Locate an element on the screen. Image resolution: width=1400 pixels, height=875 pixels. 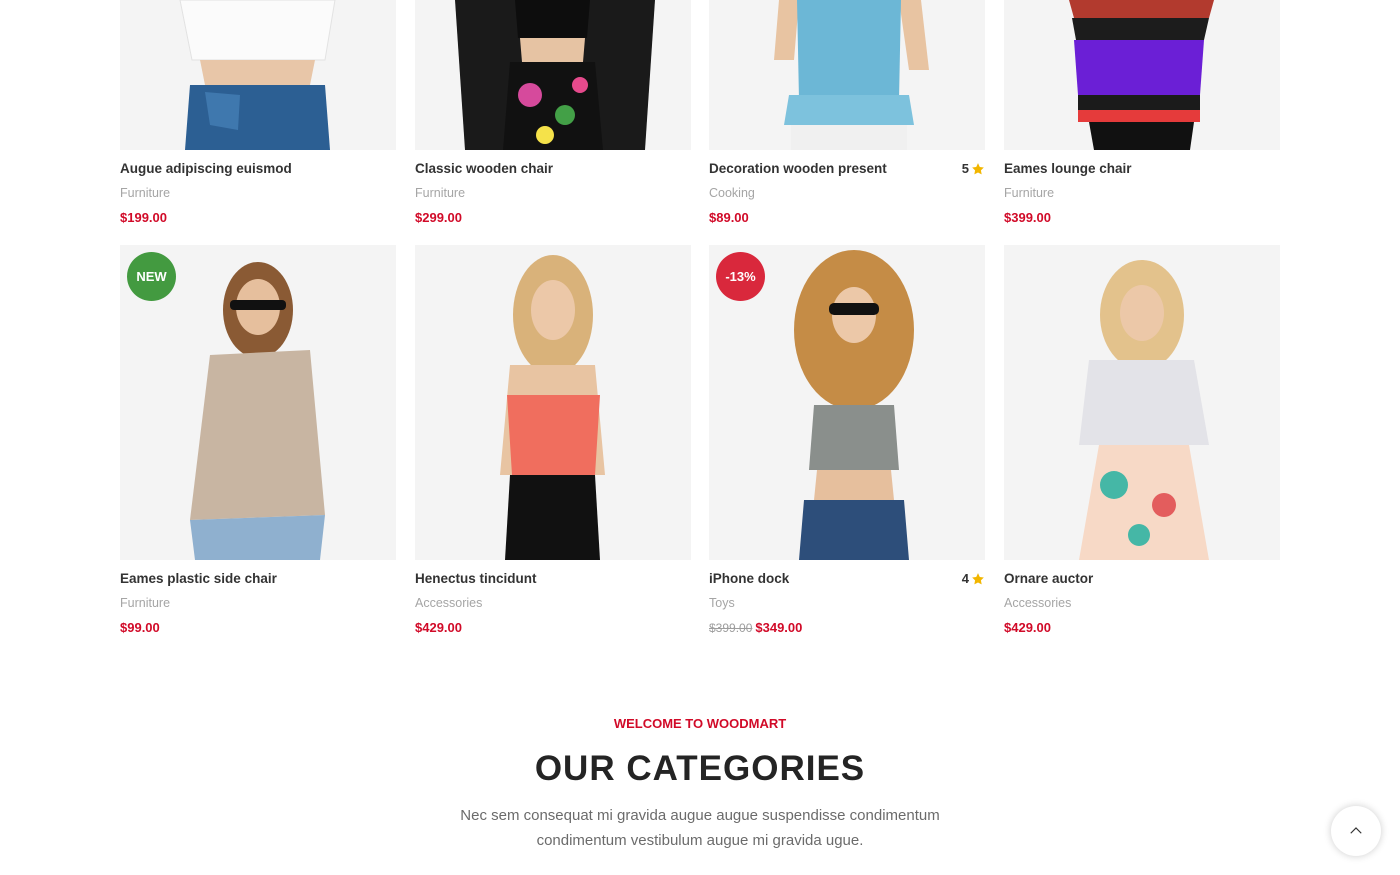
rating-value: 5 is located at coordinates (965, 168).